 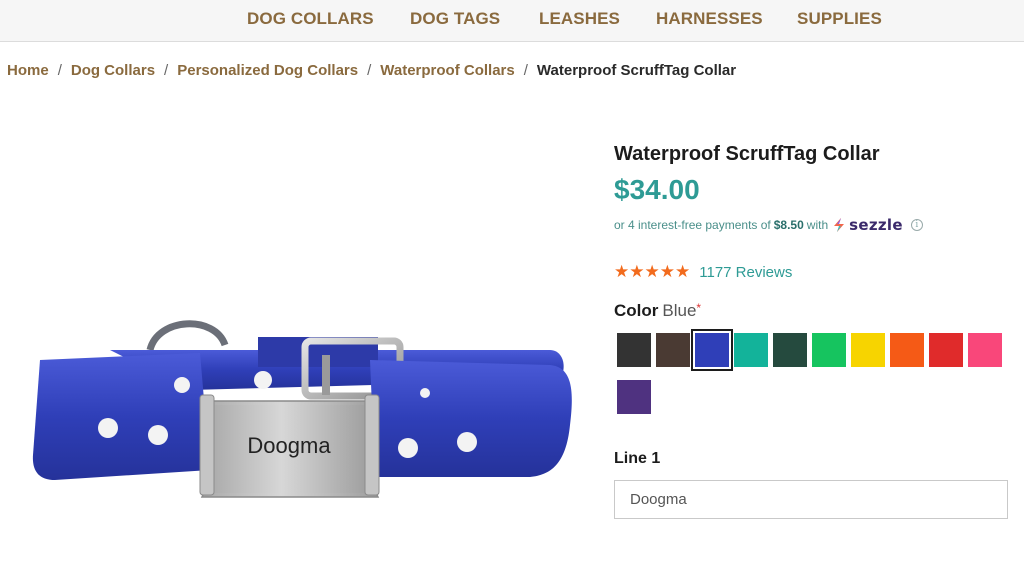 I want to click on nav-item-leashes: LEASHES, so click(x=579, y=19).